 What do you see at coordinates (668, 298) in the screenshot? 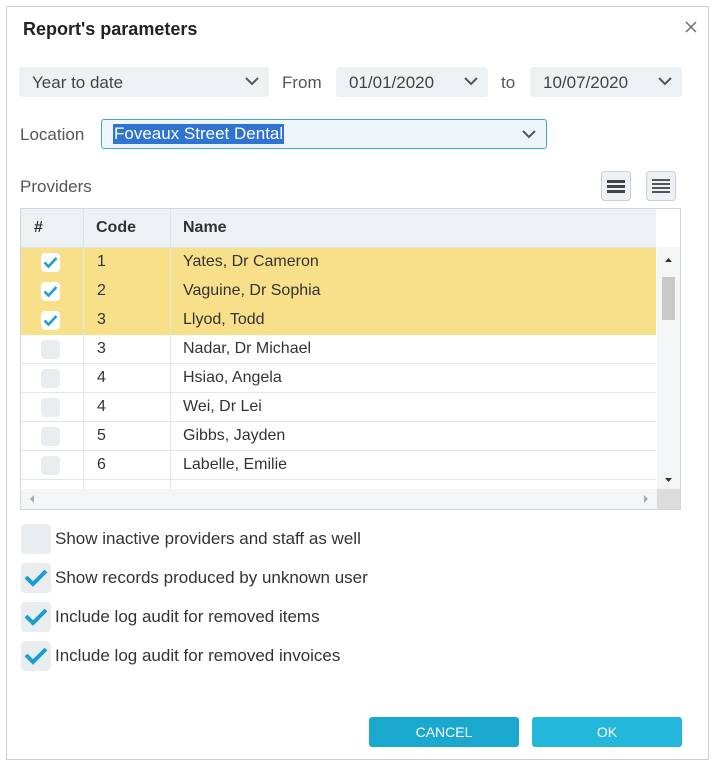
I see `scroll-thumb` at bounding box center [668, 298].